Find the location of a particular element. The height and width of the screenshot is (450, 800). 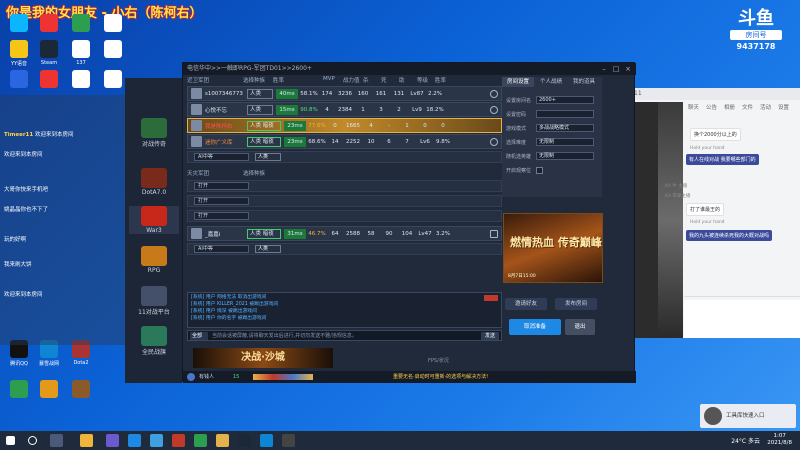

tab-personal-stats: 个人战绩 is located at coordinates (551, 82).